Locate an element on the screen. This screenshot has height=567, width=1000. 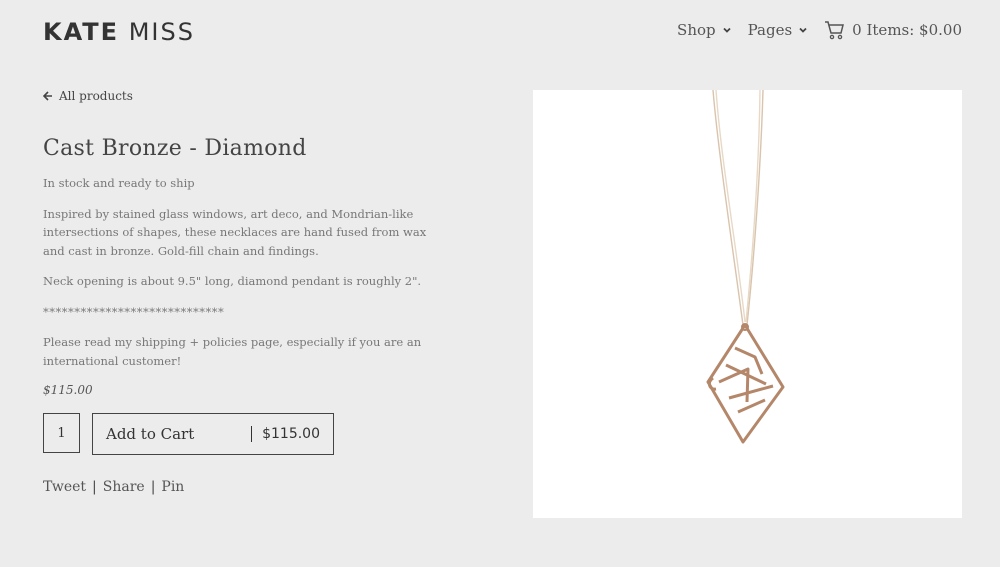
divider is located at coordinates (252, 434).